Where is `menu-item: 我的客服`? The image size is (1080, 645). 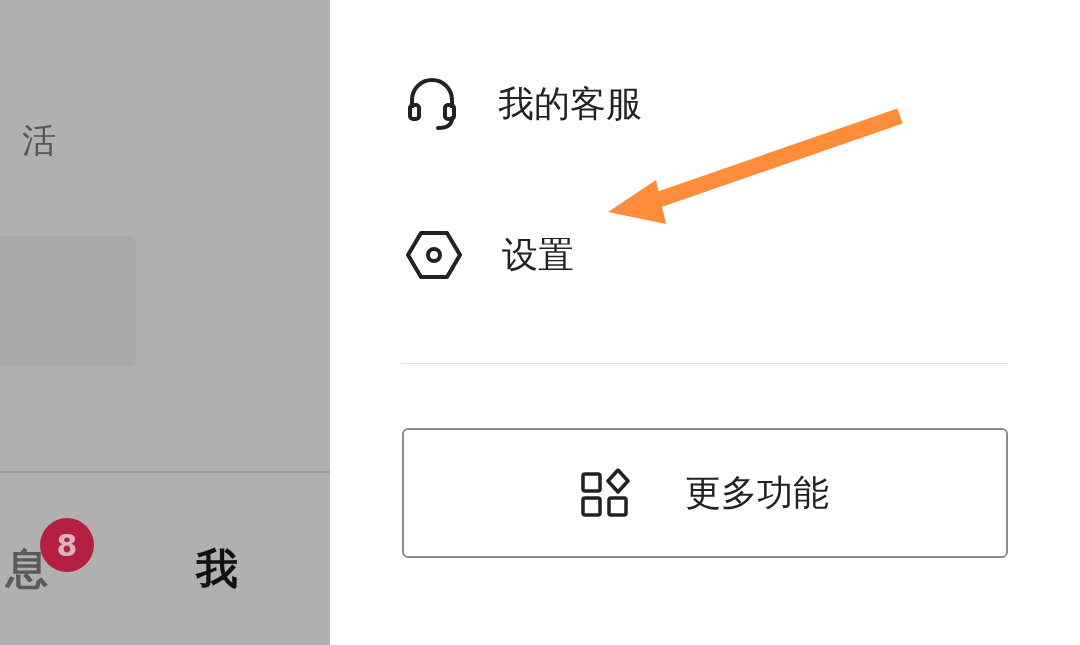 menu-item: 我的客服 is located at coordinates (707, 104).